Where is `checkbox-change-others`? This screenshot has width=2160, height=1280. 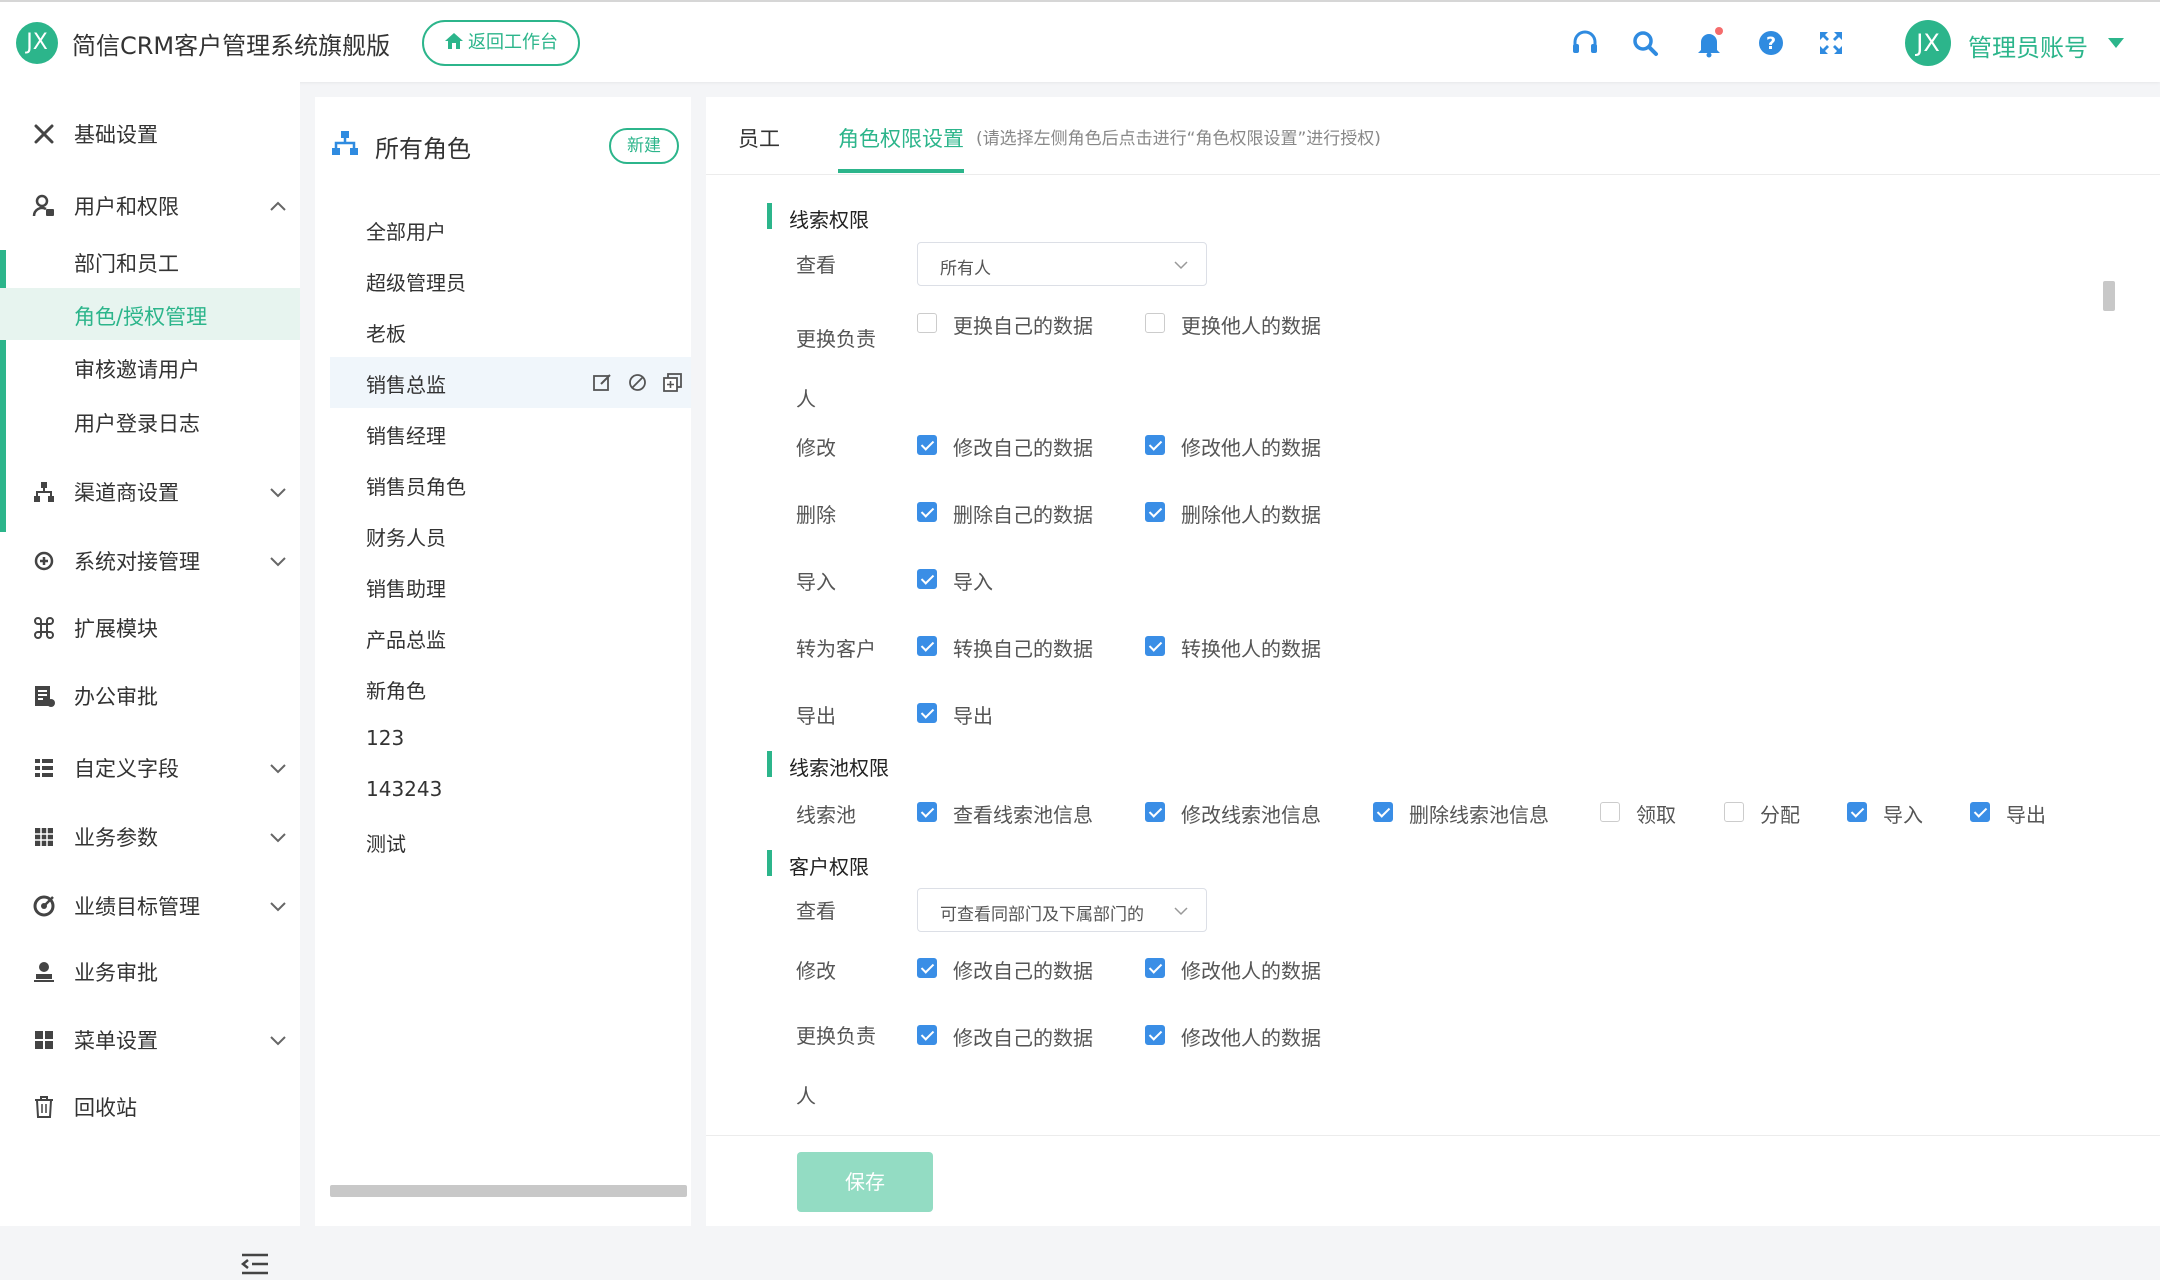 checkbox-change-others is located at coordinates (1155, 323).